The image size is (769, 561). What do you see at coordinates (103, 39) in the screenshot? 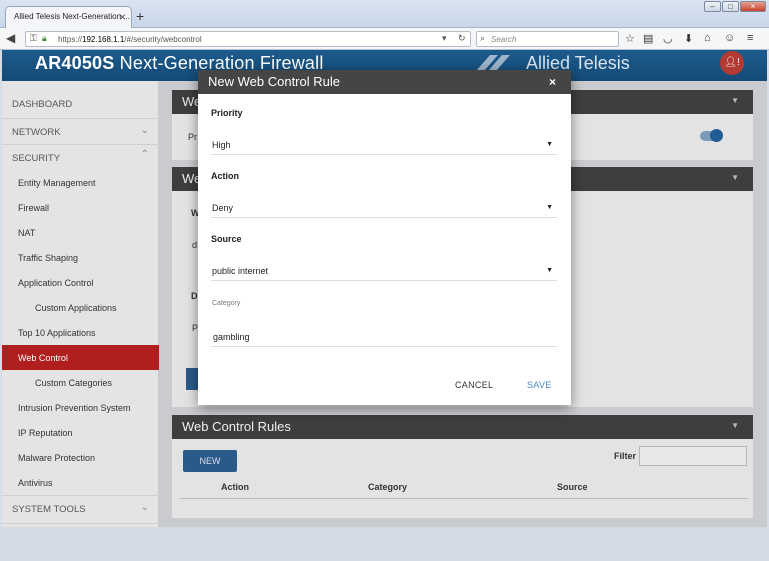
I see `url-host: 192.168.1.1` at bounding box center [103, 39].